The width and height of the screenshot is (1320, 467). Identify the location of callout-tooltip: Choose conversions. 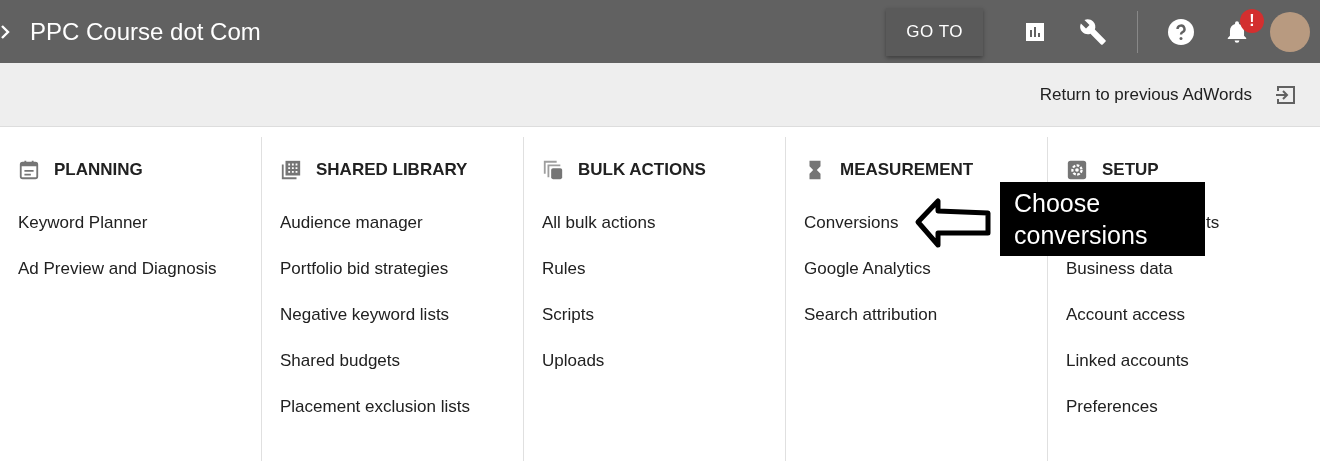
(1102, 219).